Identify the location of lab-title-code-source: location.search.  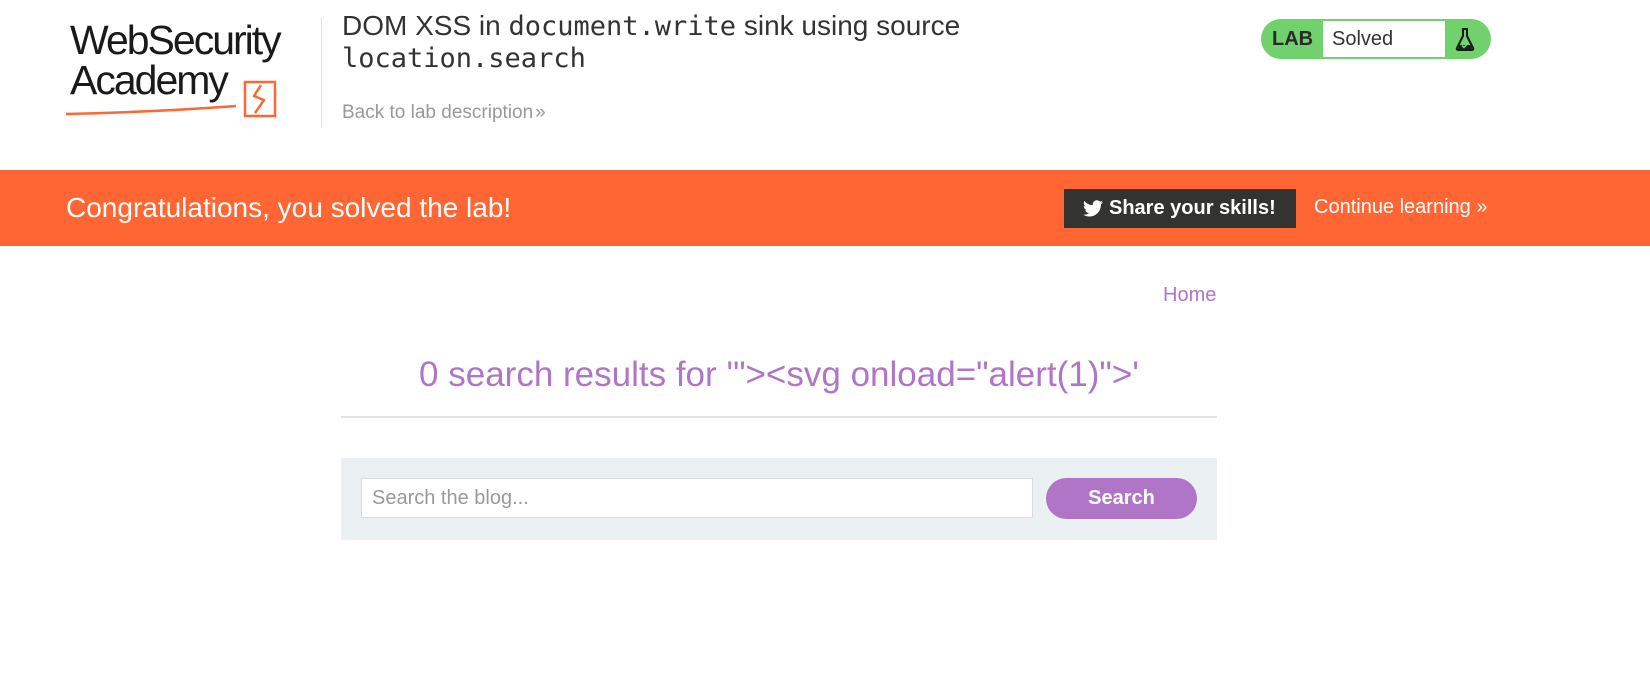
(464, 58).